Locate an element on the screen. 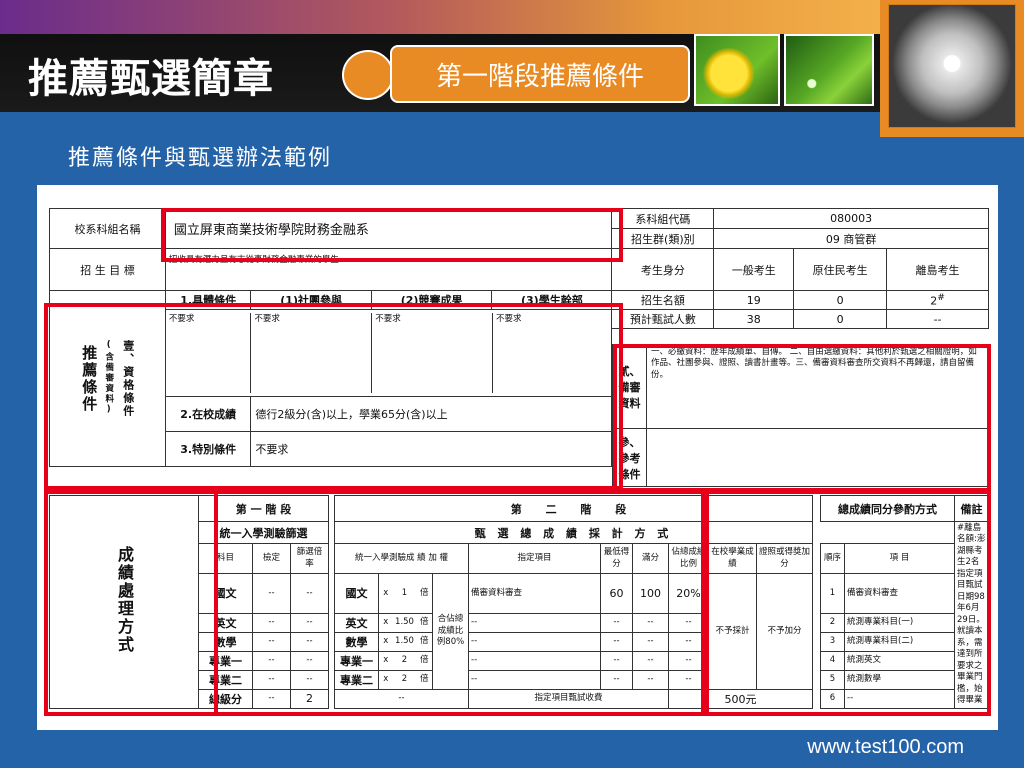  tie-head-item: 項 目 is located at coordinates (899, 558).